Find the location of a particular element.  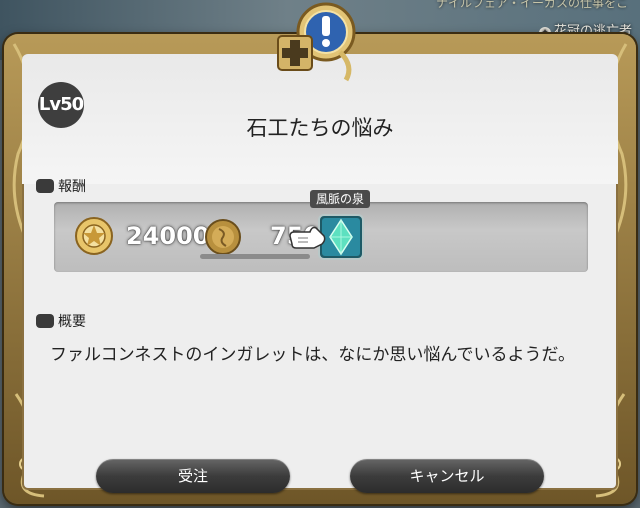

reward-bar: 24000 750 風脈の泉 is located at coordinates (321, 231).